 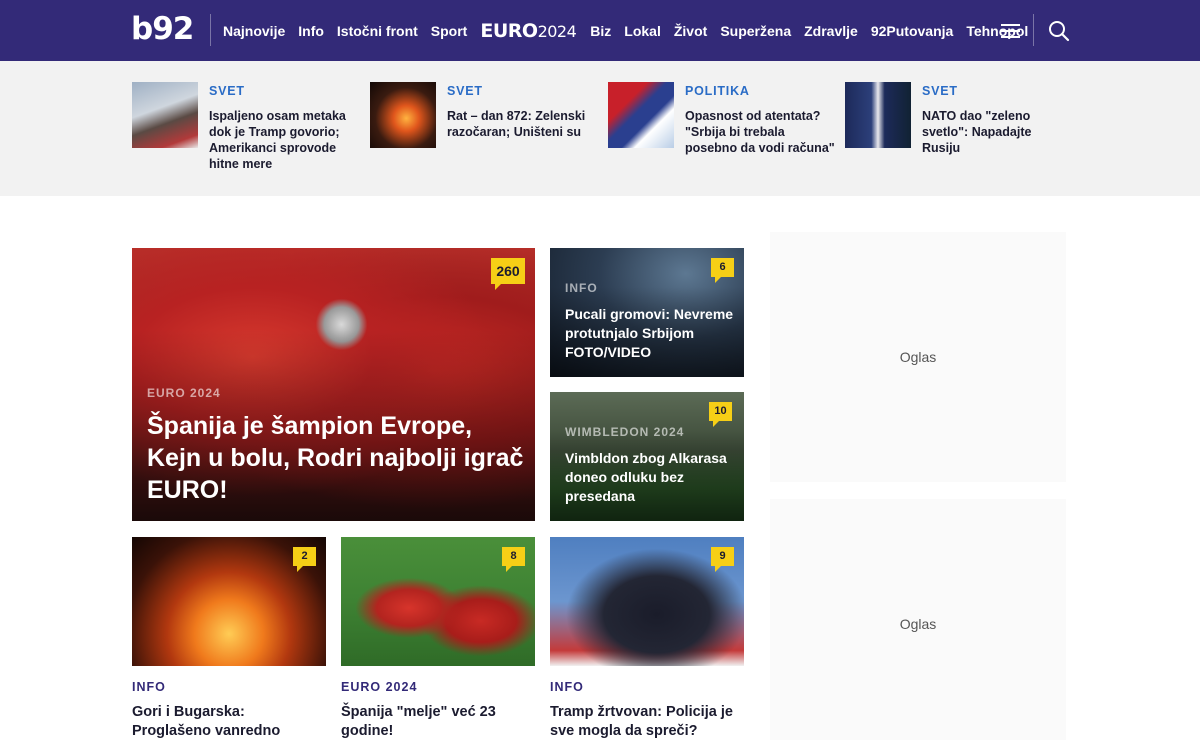 I want to click on nav-item-biz: Biz, so click(x=600, y=31).